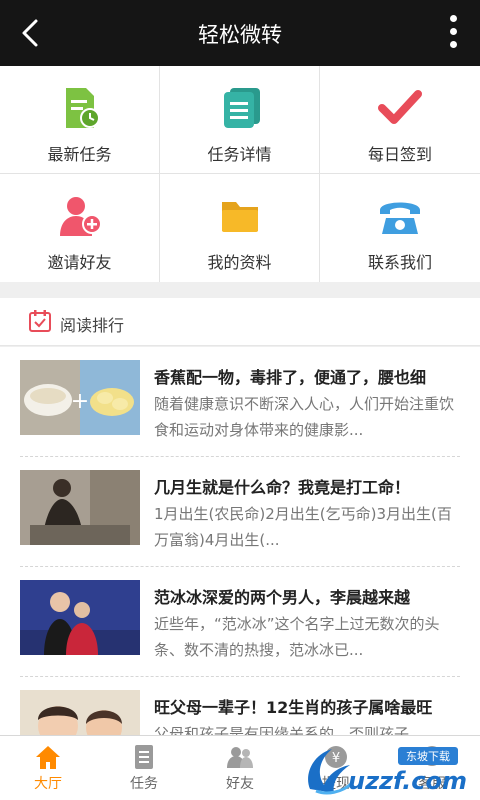  Describe the element at coordinates (290, 377) in the screenshot. I see `article-title: 香蕉配一物，毒排了，便通了，腰也细` at that location.